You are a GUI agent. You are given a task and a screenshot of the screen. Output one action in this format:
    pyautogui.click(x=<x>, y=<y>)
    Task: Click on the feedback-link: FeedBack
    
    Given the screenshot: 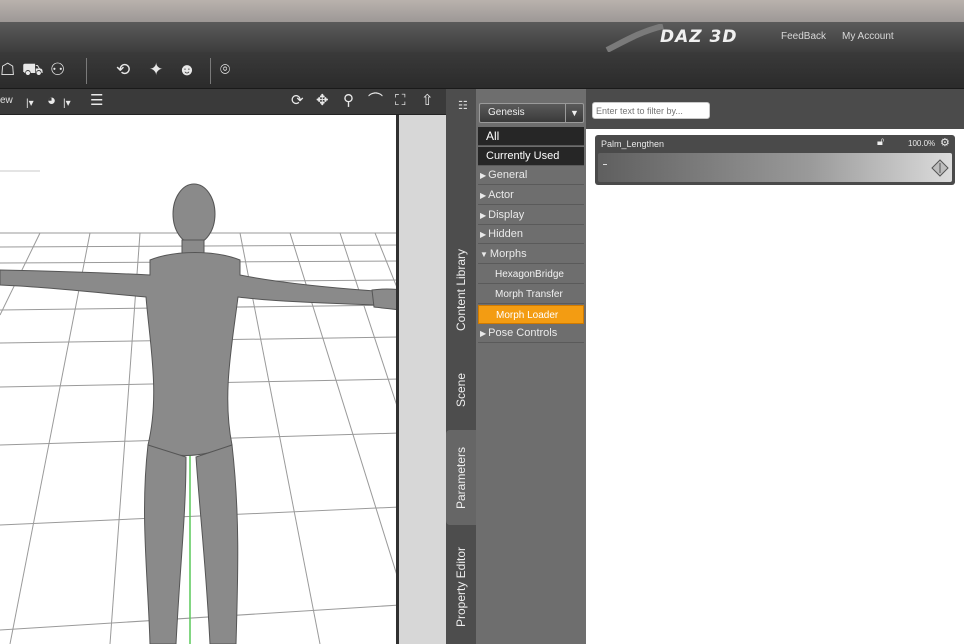 What is the action you would take?
    pyautogui.click(x=803, y=36)
    